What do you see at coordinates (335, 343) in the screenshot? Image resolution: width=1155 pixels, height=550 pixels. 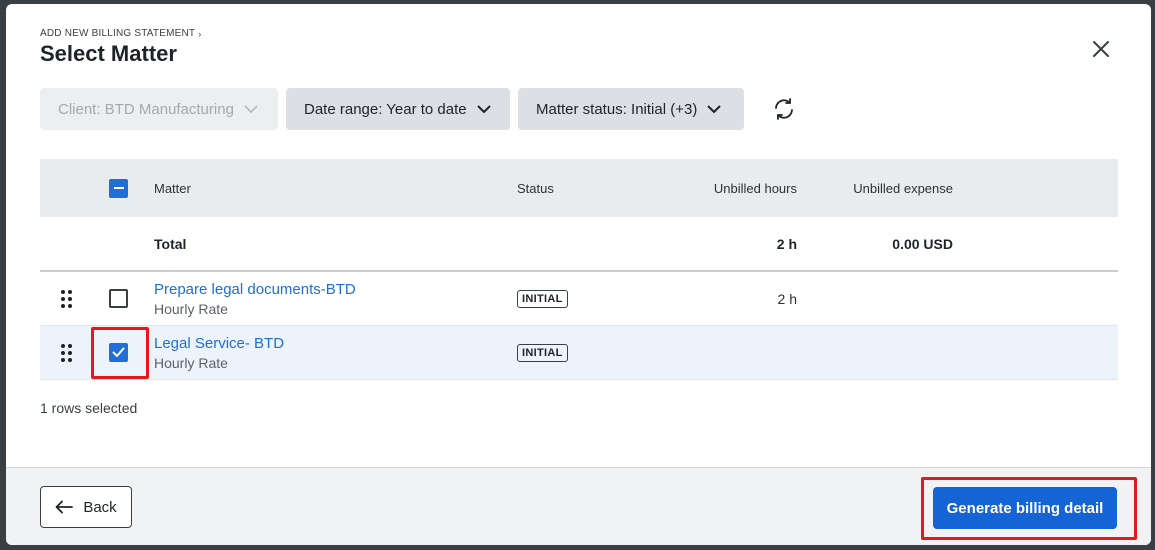 I see `matter-link: Legal Service- BTD` at bounding box center [335, 343].